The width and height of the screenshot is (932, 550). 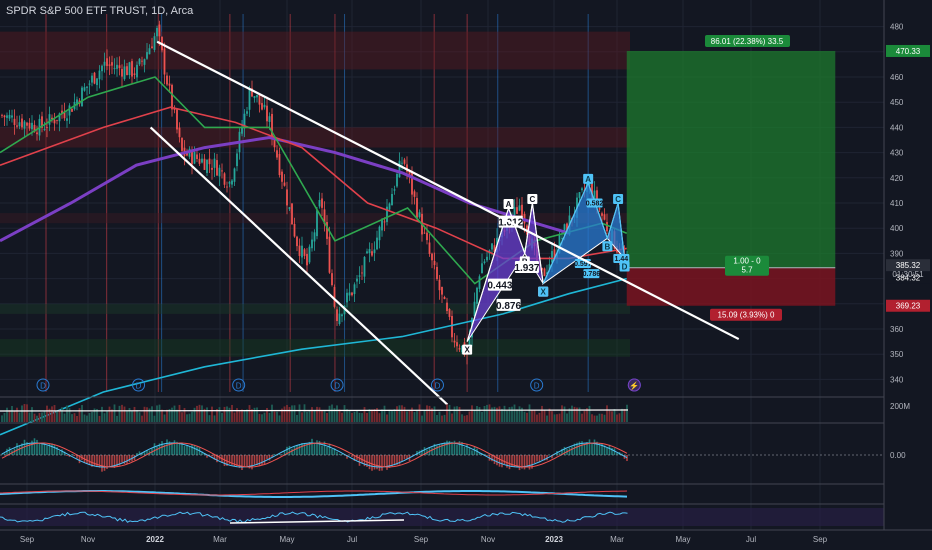 I want to click on earnings-marker-icon: ⚡, so click(x=634, y=386).